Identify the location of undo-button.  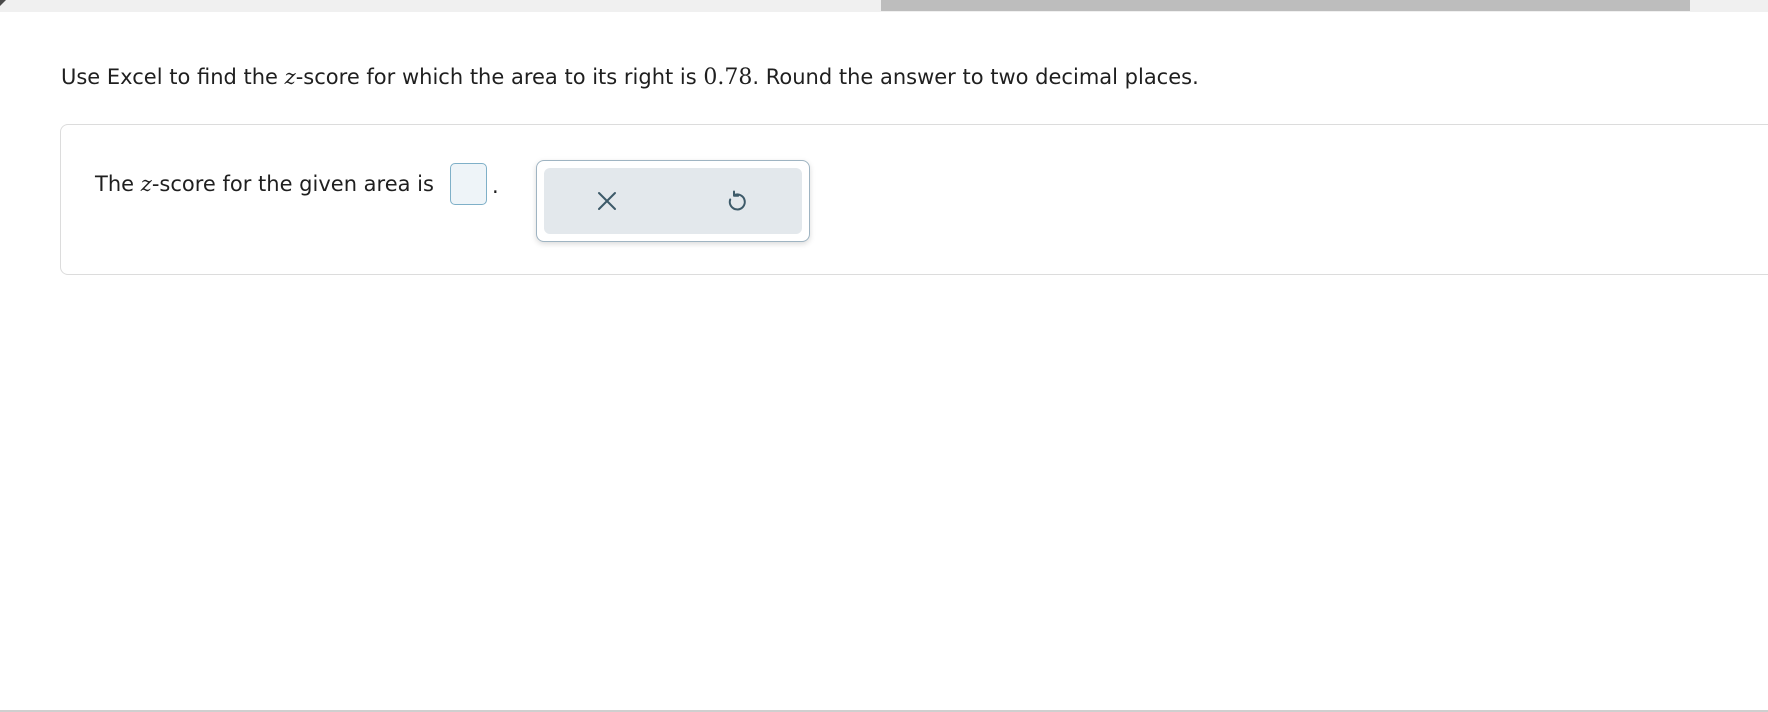
(737, 201).